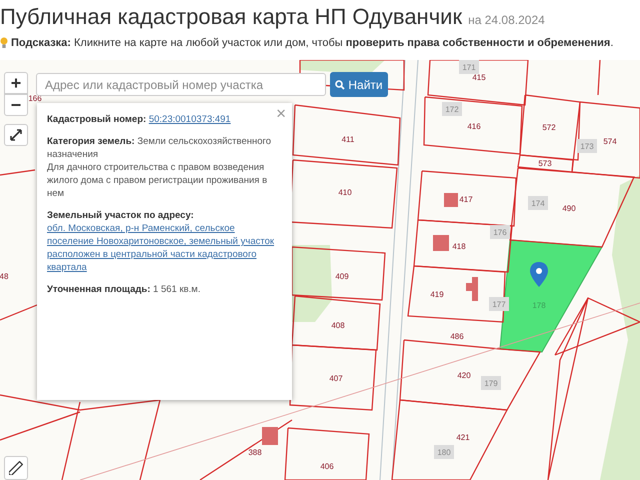 Image resolution: width=640 pixels, height=480 pixels. Describe the element at coordinates (348, 139) in the screenshot. I see `parcel-number: 411` at that location.